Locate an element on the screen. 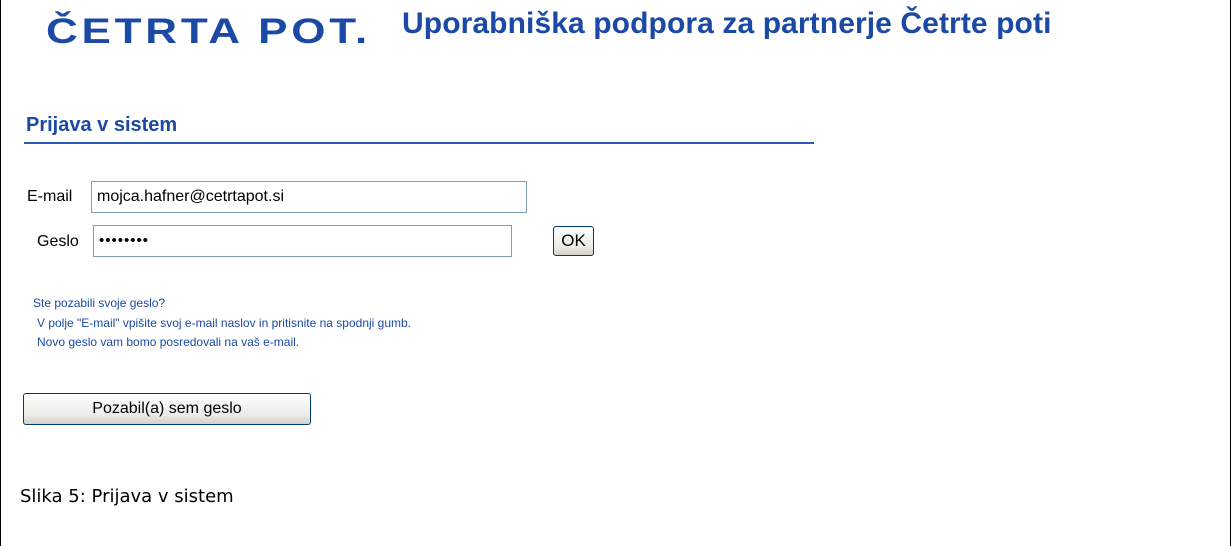 Image resolution: width=1232 pixels, height=546 pixels. figure-caption: Slika 5: Prijava v sistem is located at coordinates (127, 496).